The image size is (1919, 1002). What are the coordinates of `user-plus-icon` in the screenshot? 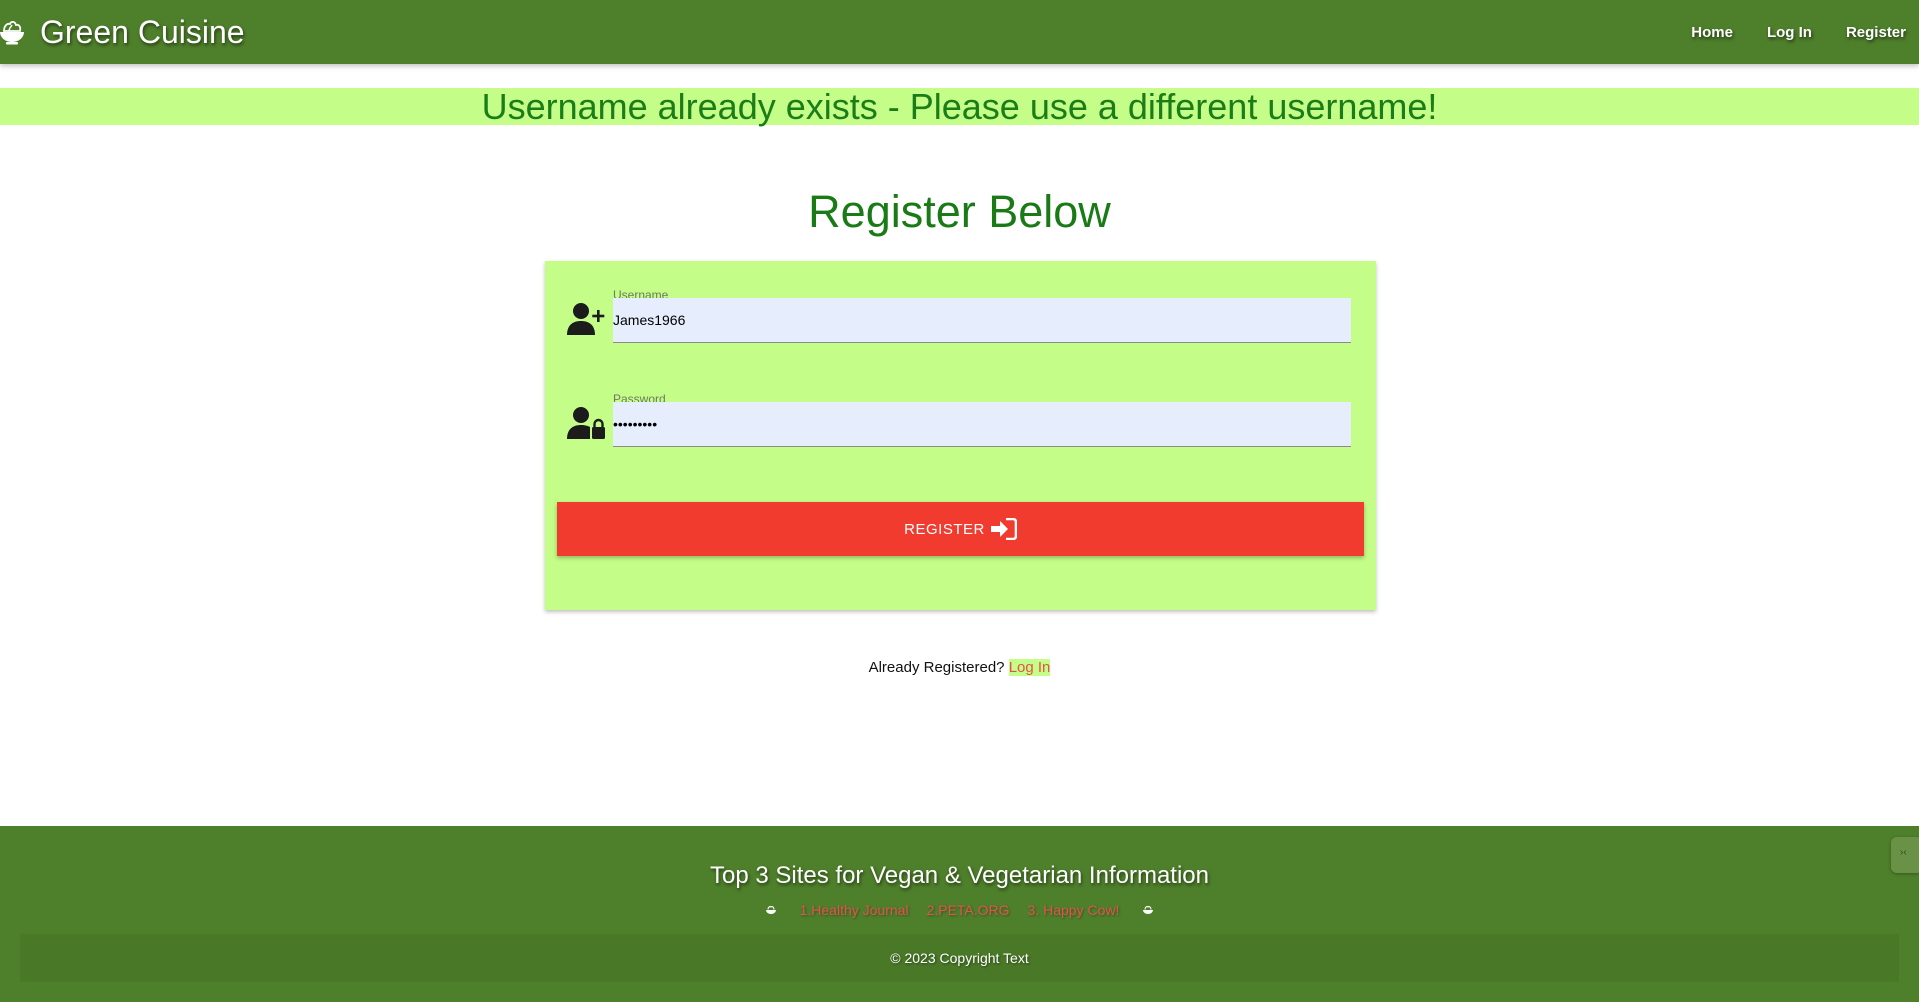 It's located at (586, 319).